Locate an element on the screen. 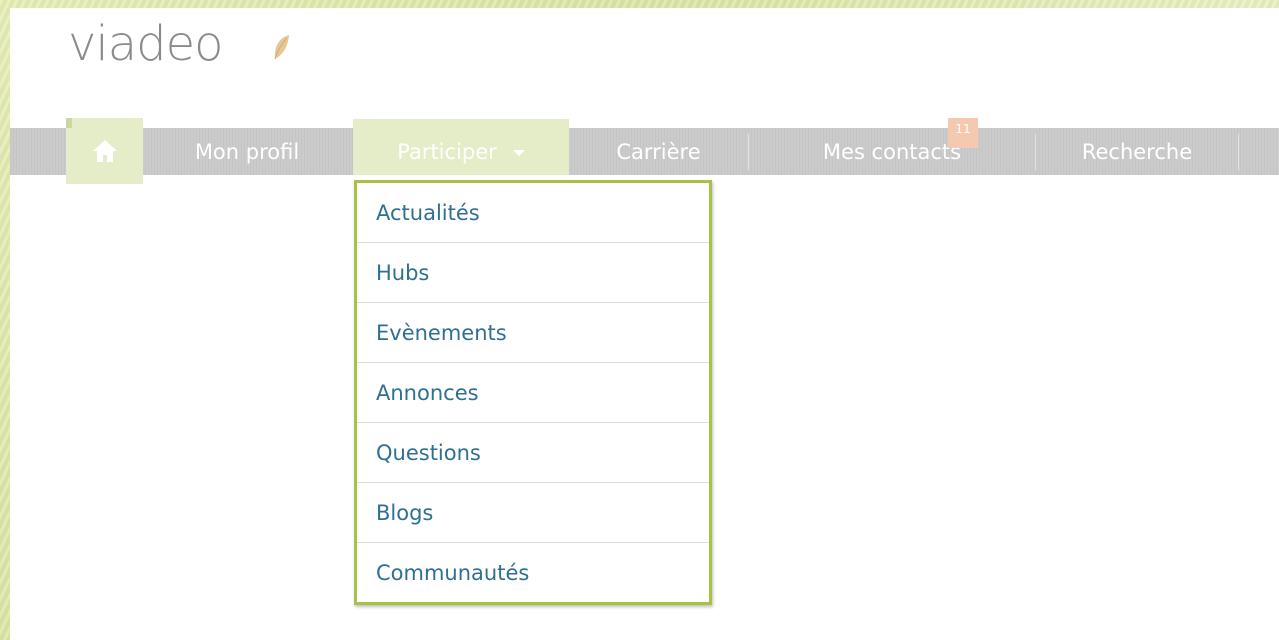 The height and width of the screenshot is (640, 1279). menu-item-label: Evènements is located at coordinates (441, 332).